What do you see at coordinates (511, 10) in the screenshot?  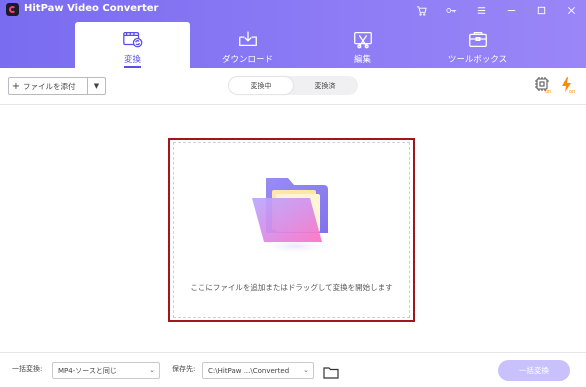 I see `minimize-icon` at bounding box center [511, 10].